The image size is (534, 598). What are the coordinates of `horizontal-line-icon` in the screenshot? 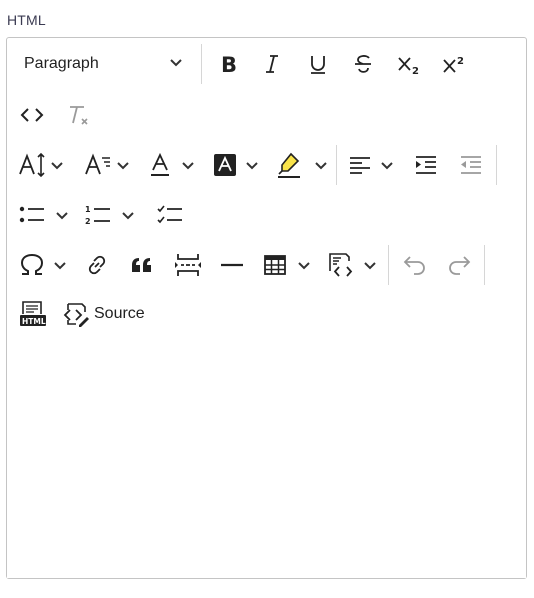 It's located at (232, 265).